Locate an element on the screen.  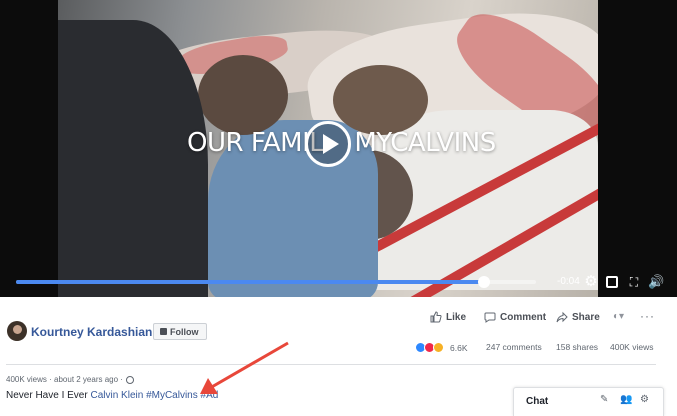
avatar is located at coordinates (17, 331).